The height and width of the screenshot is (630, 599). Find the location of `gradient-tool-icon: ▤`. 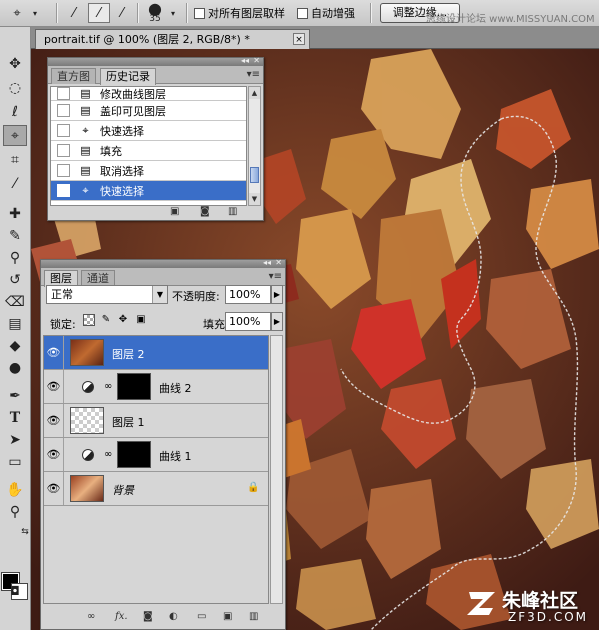

gradient-tool-icon: ▤ is located at coordinates (15, 323).